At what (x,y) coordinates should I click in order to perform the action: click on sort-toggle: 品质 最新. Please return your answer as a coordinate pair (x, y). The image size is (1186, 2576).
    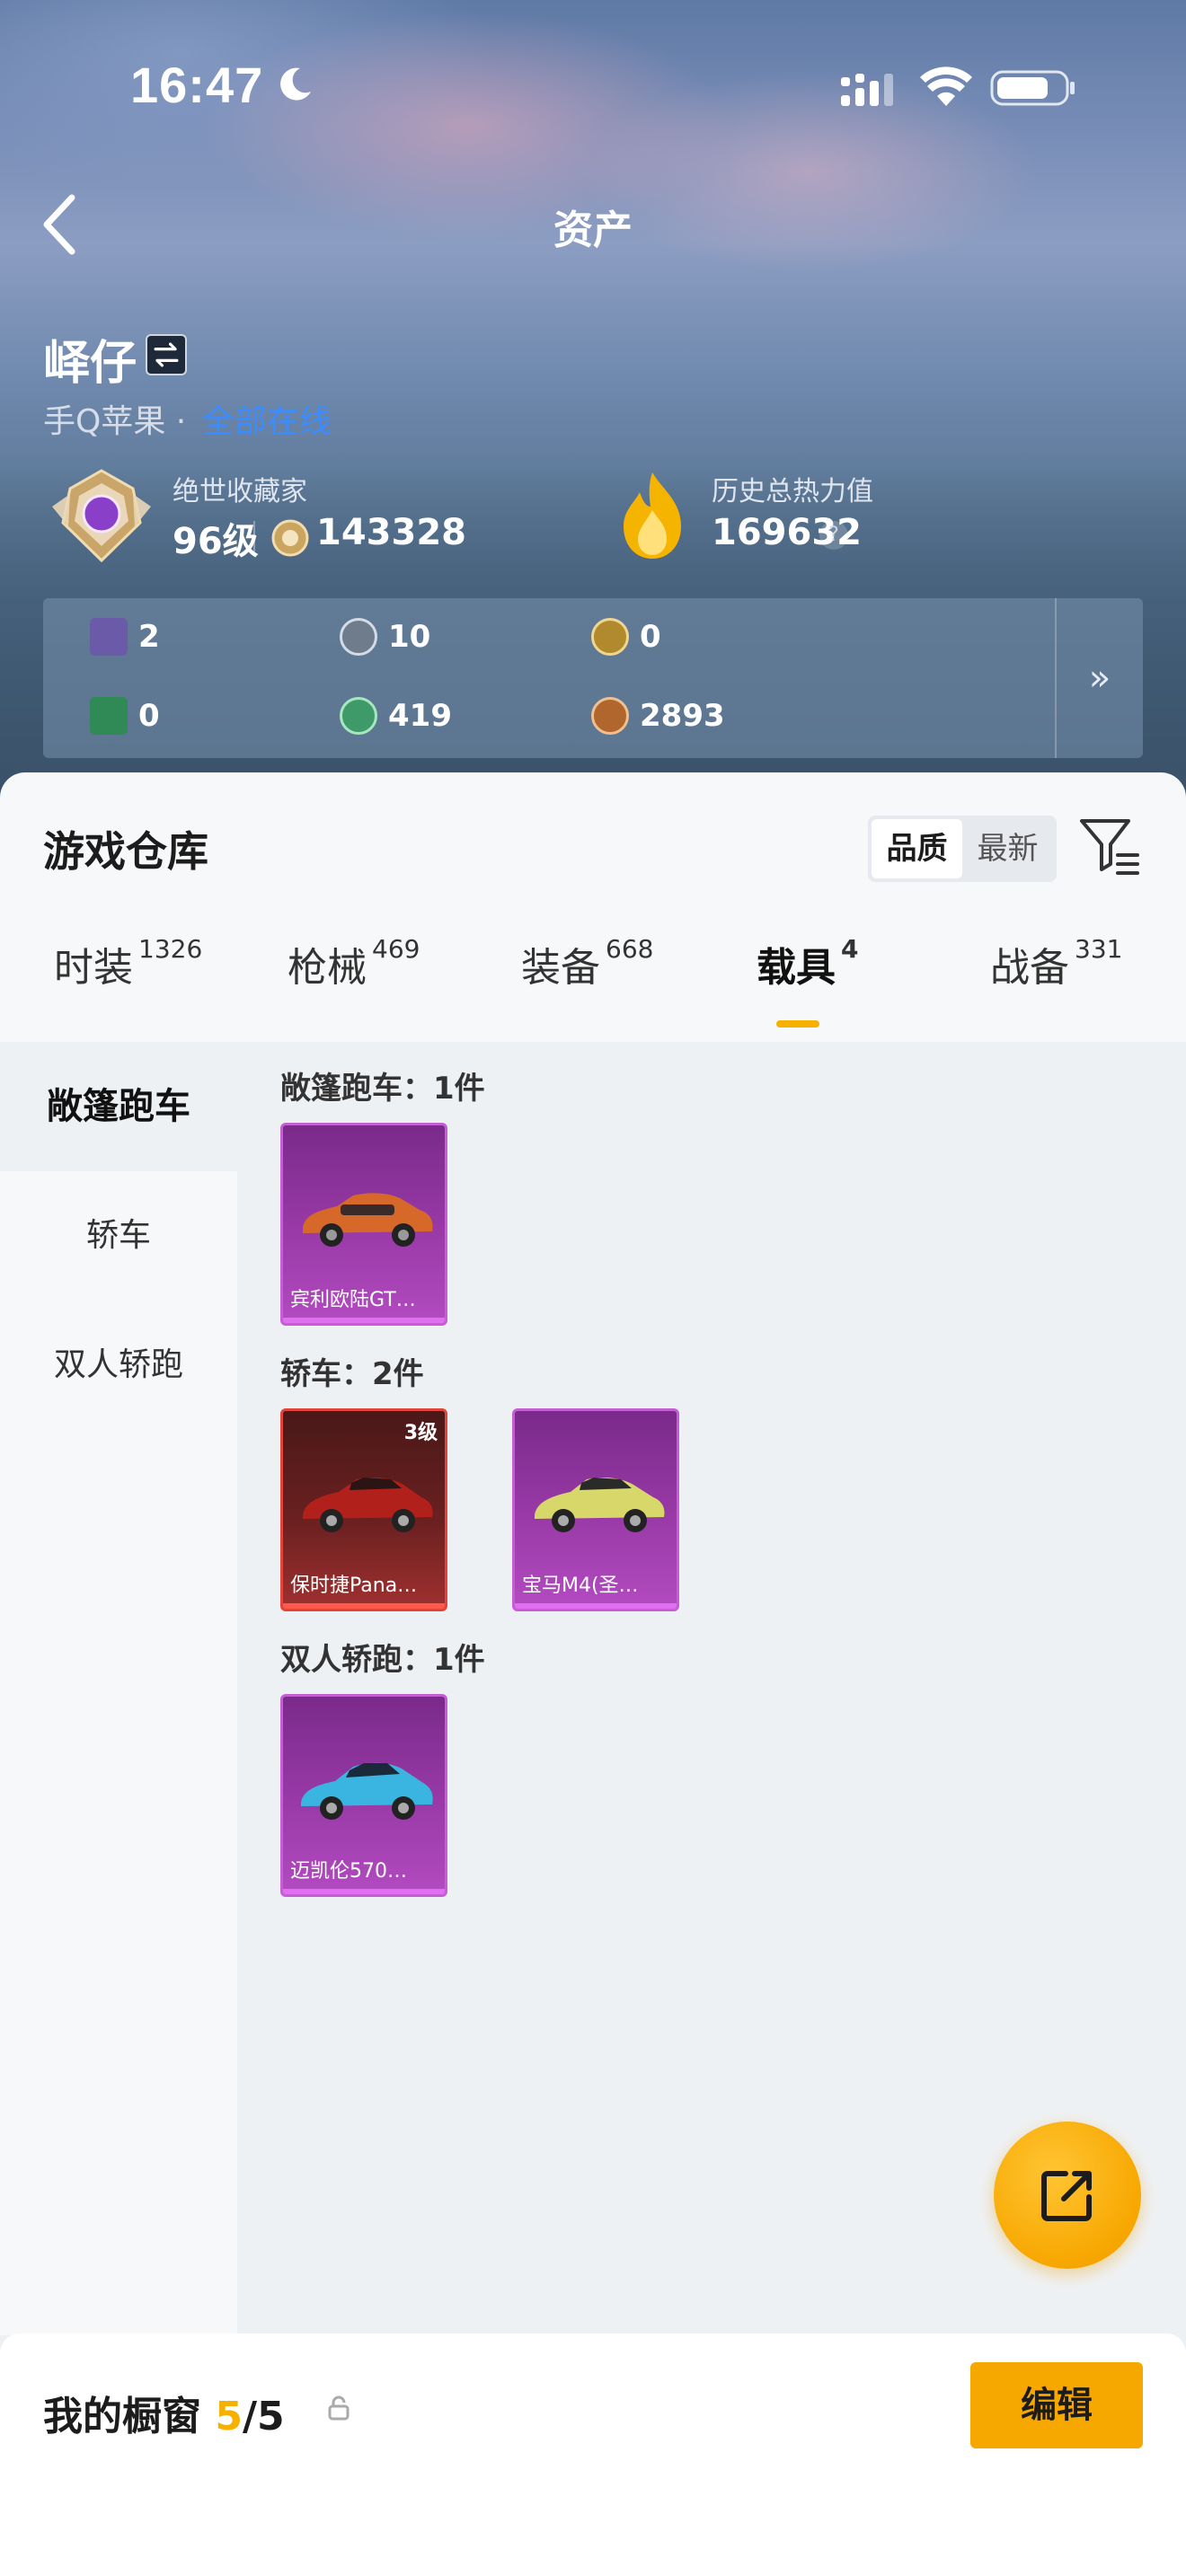
    Looking at the image, I should click on (962, 849).